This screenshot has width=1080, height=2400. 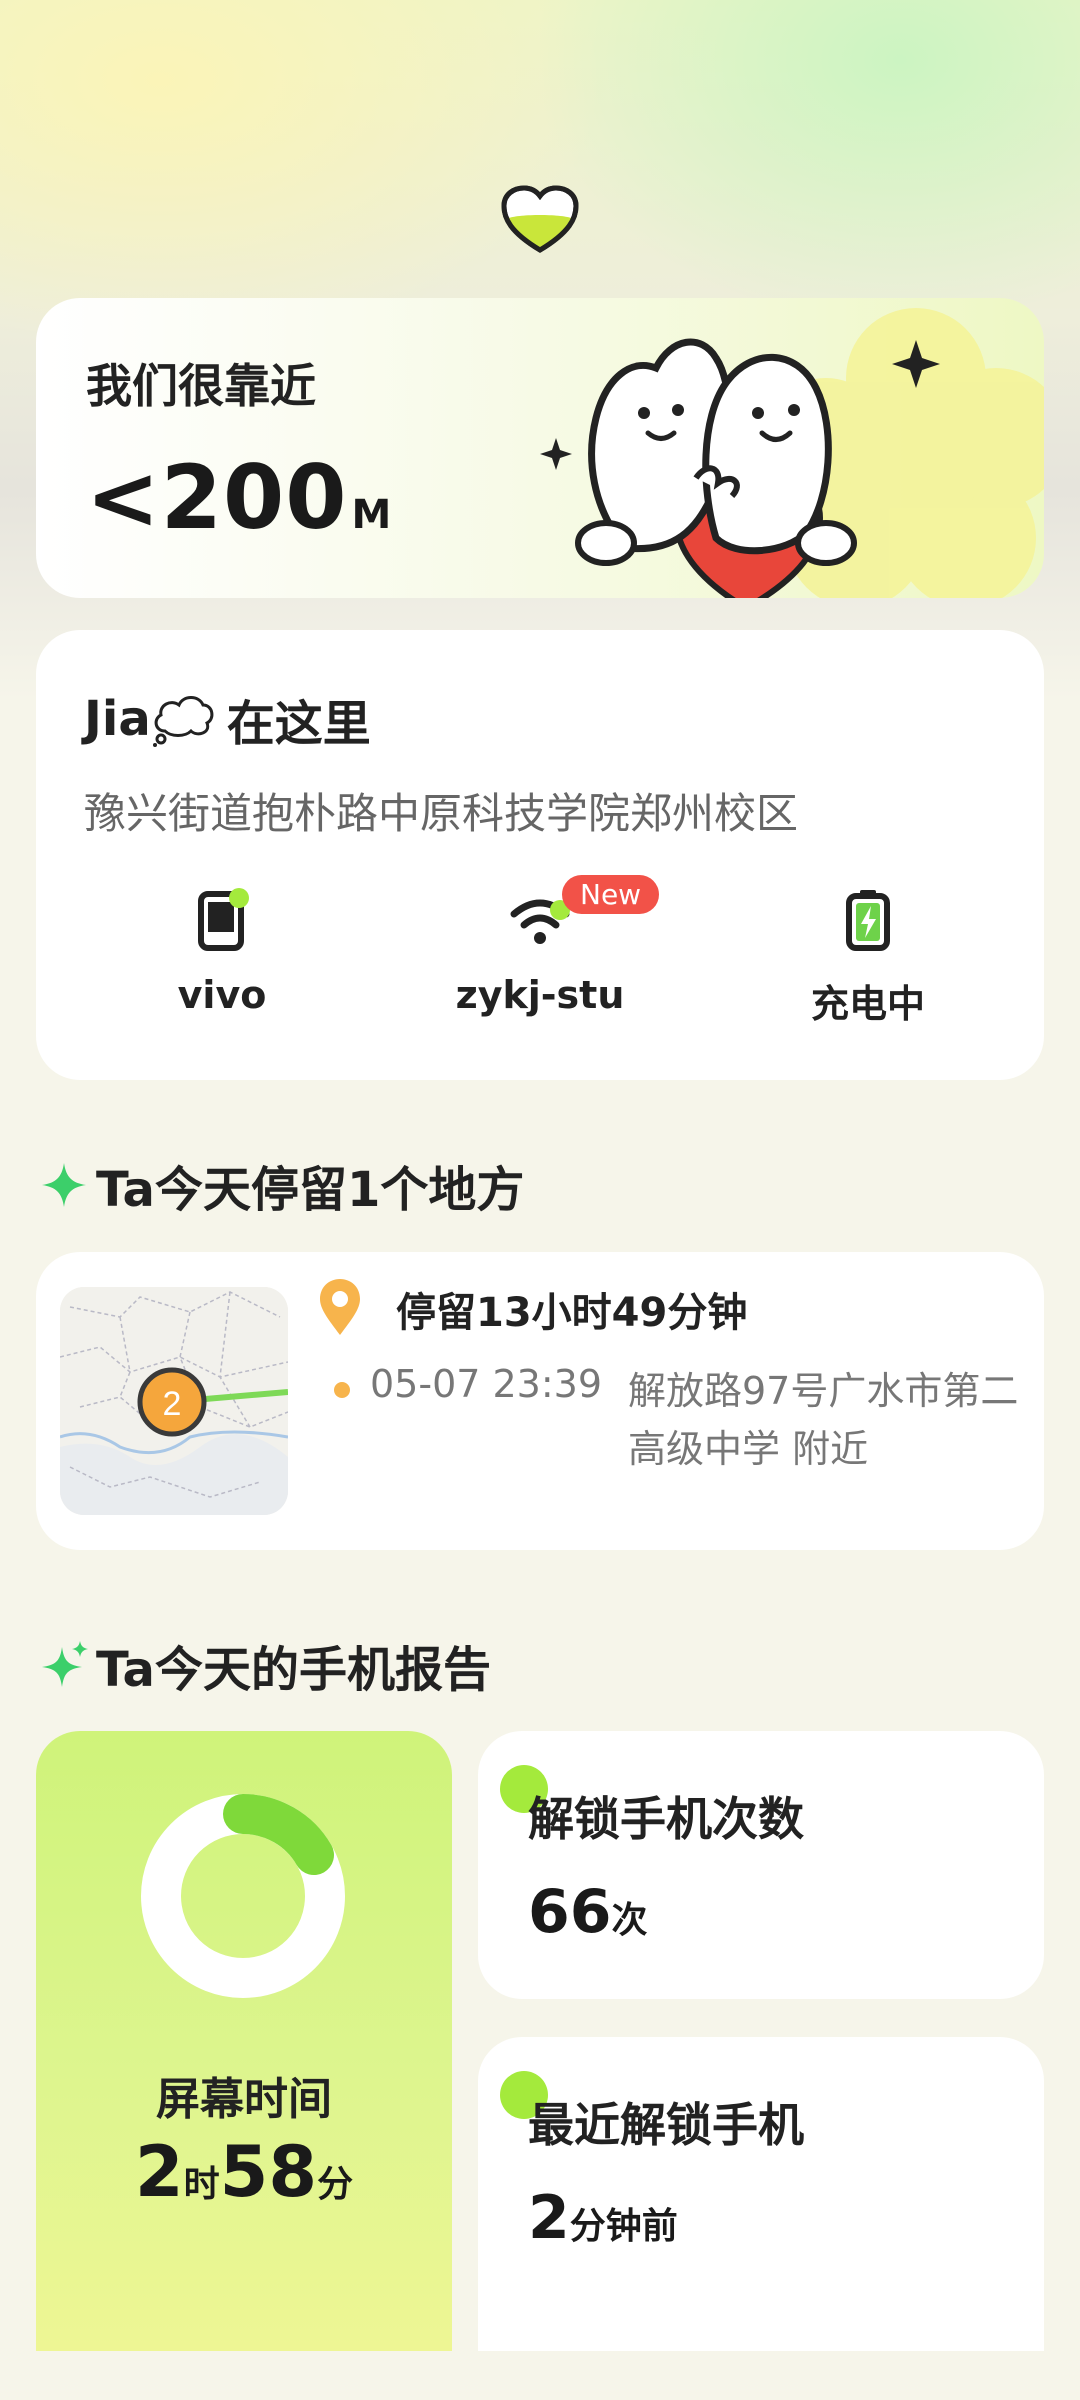 I want to click on screen-time-minutes: 58, so click(x=268, y=2172).